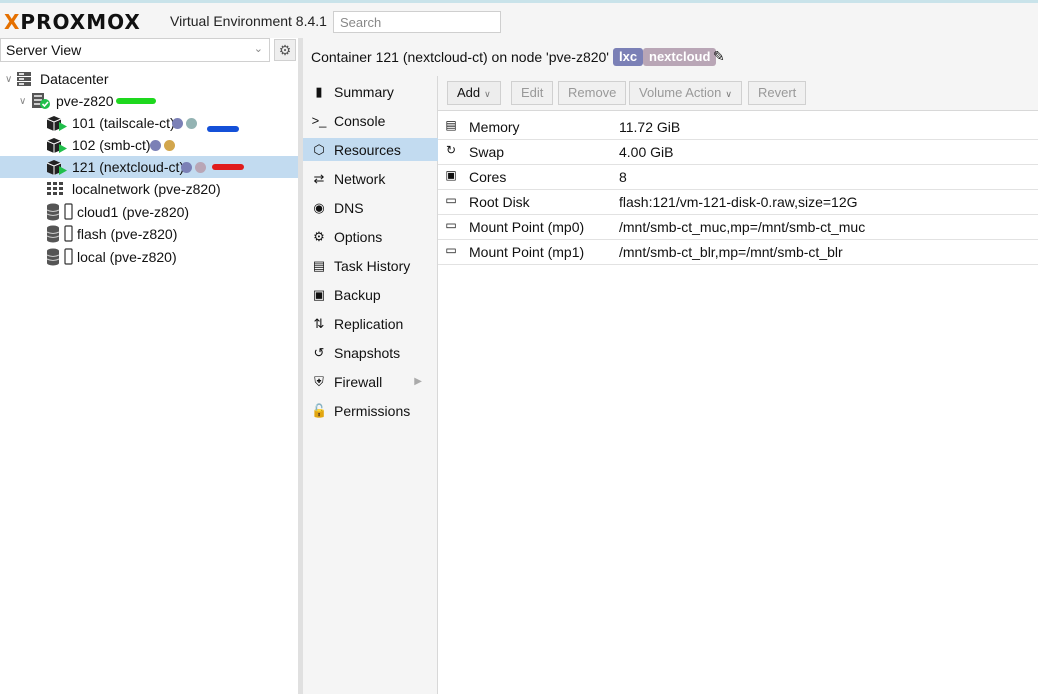  I want to click on tree-item-storage-flash: flash (pve-z820), so click(149, 234).